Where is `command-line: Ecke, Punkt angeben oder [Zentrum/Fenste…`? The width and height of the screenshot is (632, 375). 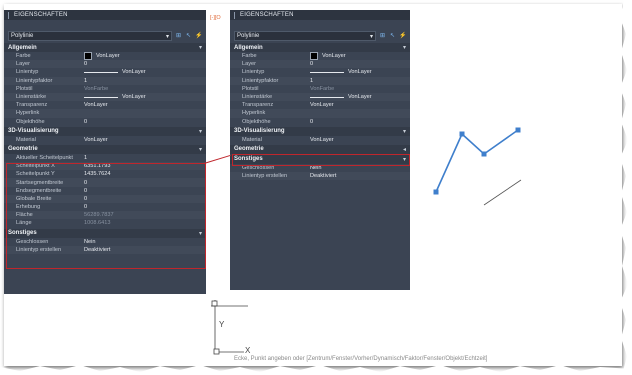 command-line: Ecke, Punkt angeben oder [Zentrum/Fenste… is located at coordinates (360, 359).